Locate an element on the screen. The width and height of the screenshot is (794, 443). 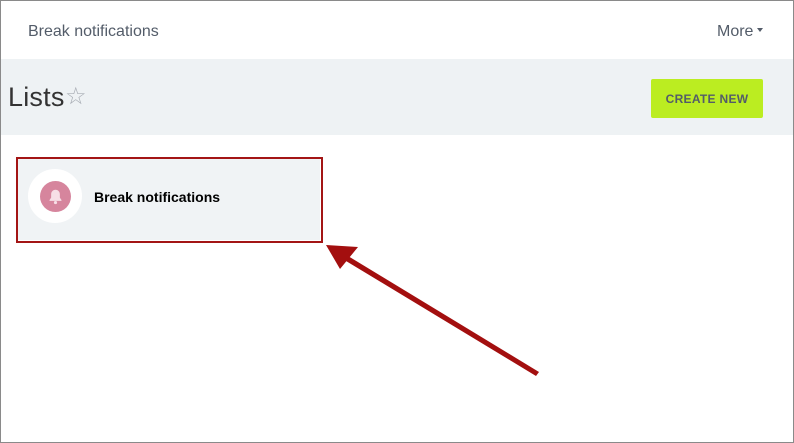
annotation-arrow-head is located at coordinates (342, 257).